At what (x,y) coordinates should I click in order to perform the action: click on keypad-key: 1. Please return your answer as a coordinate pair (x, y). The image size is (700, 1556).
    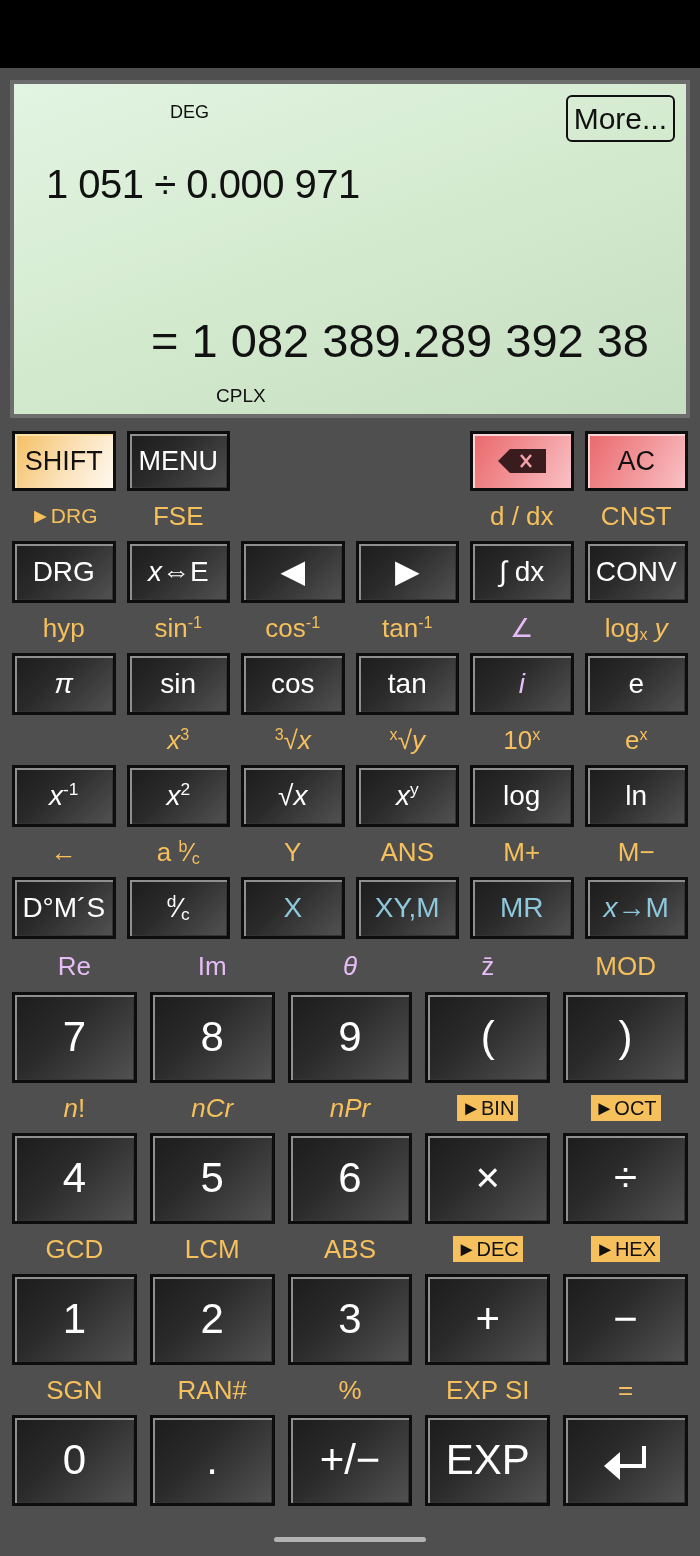
    Looking at the image, I should click on (74, 1319).